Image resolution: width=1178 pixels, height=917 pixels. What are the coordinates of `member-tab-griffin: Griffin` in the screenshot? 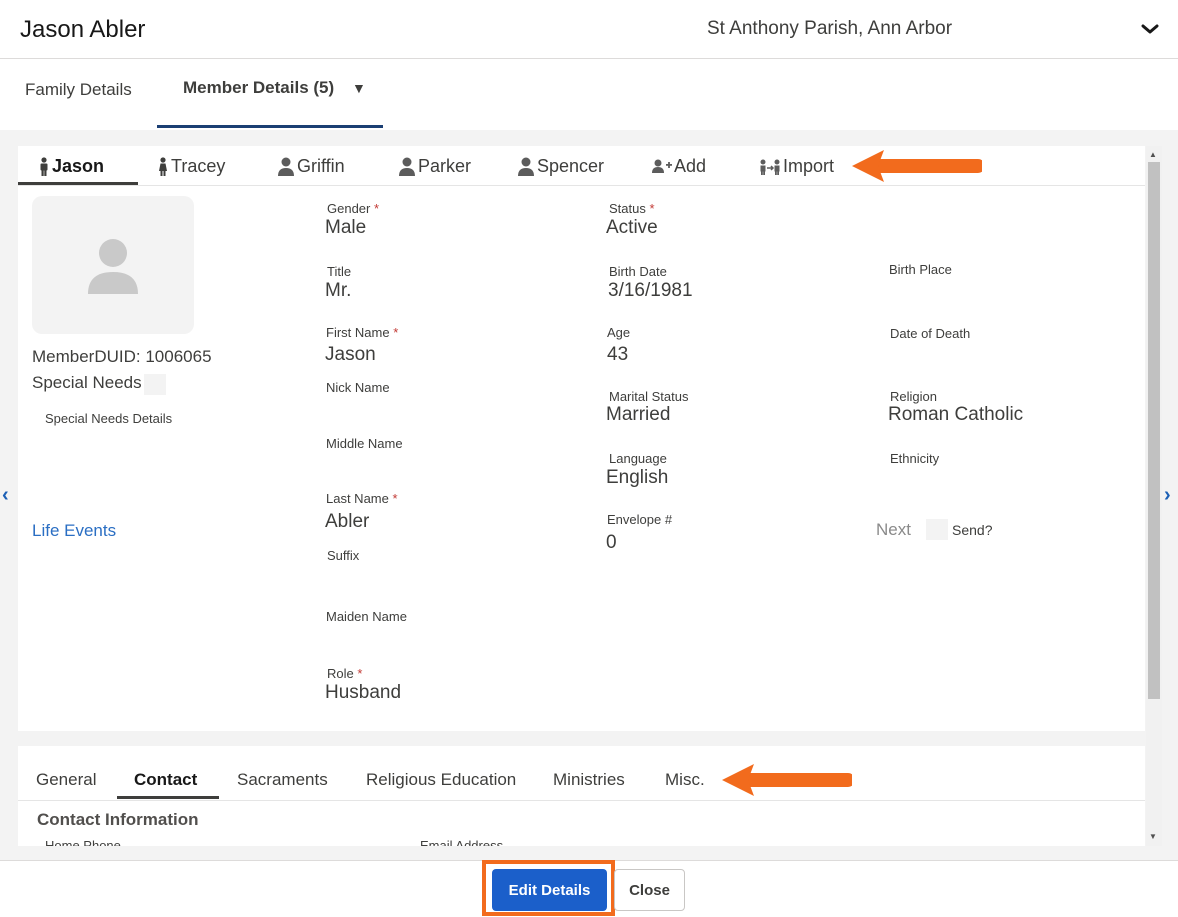 It's located at (311, 166).